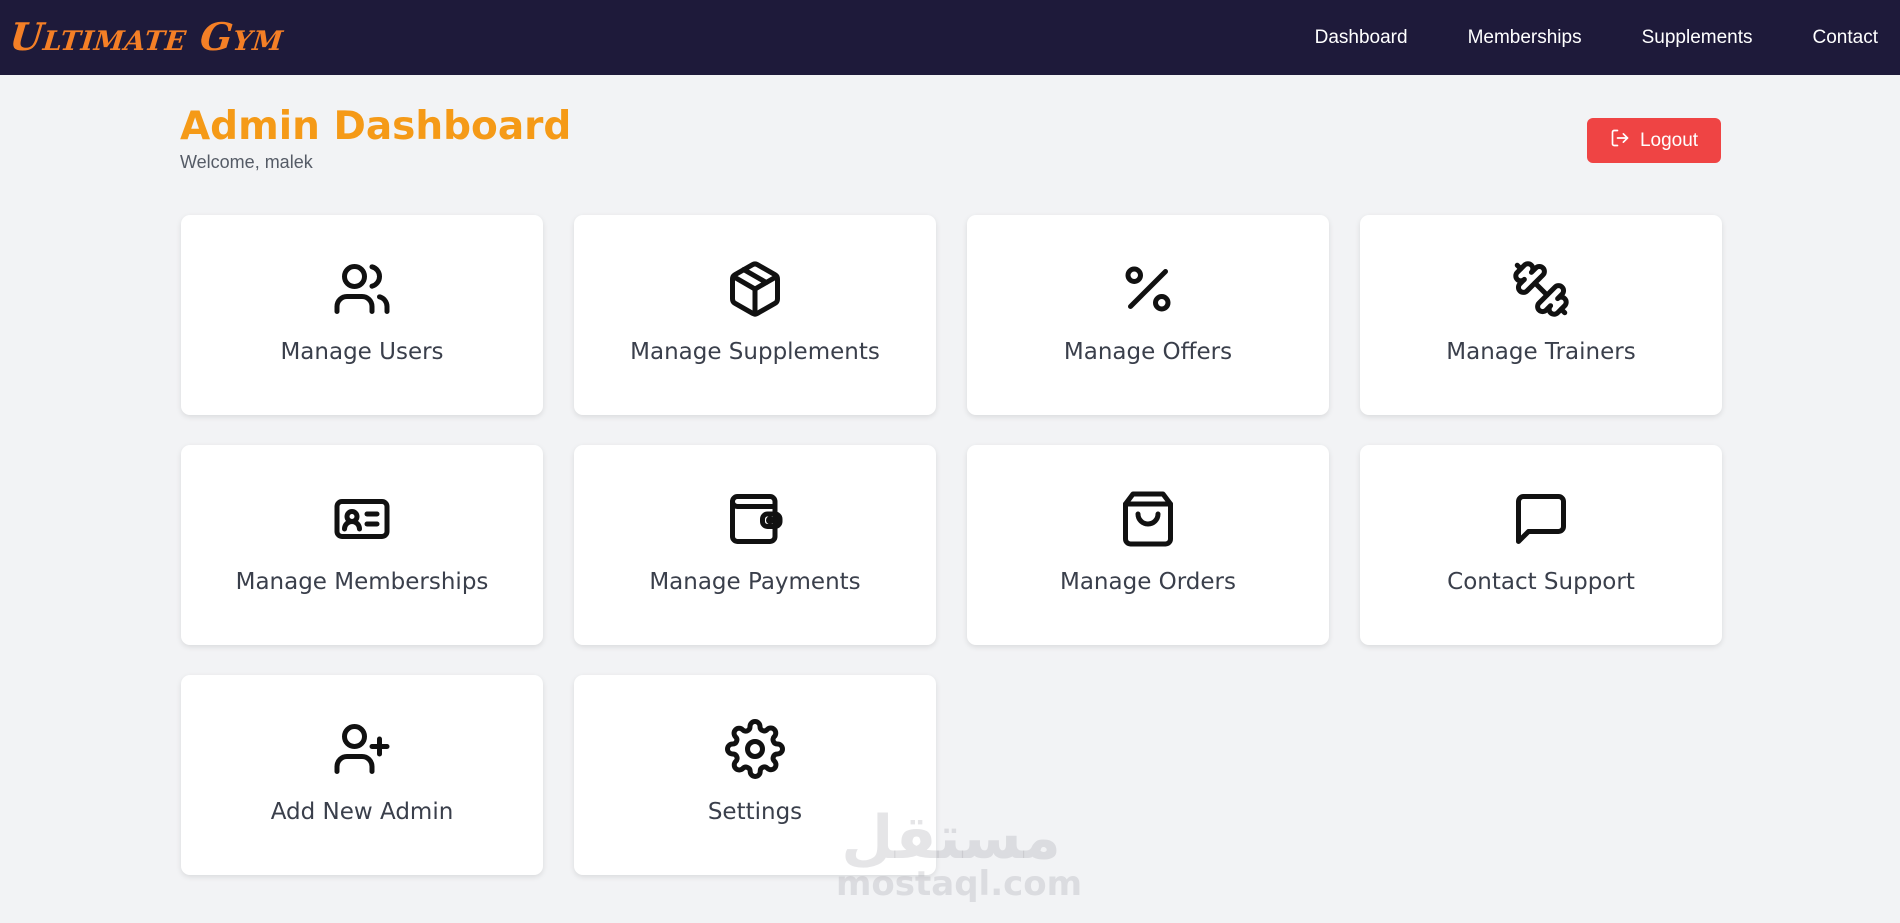 The image size is (1900, 923). Describe the element at coordinates (1147, 582) in the screenshot. I see `card-label: Manage Orders` at that location.